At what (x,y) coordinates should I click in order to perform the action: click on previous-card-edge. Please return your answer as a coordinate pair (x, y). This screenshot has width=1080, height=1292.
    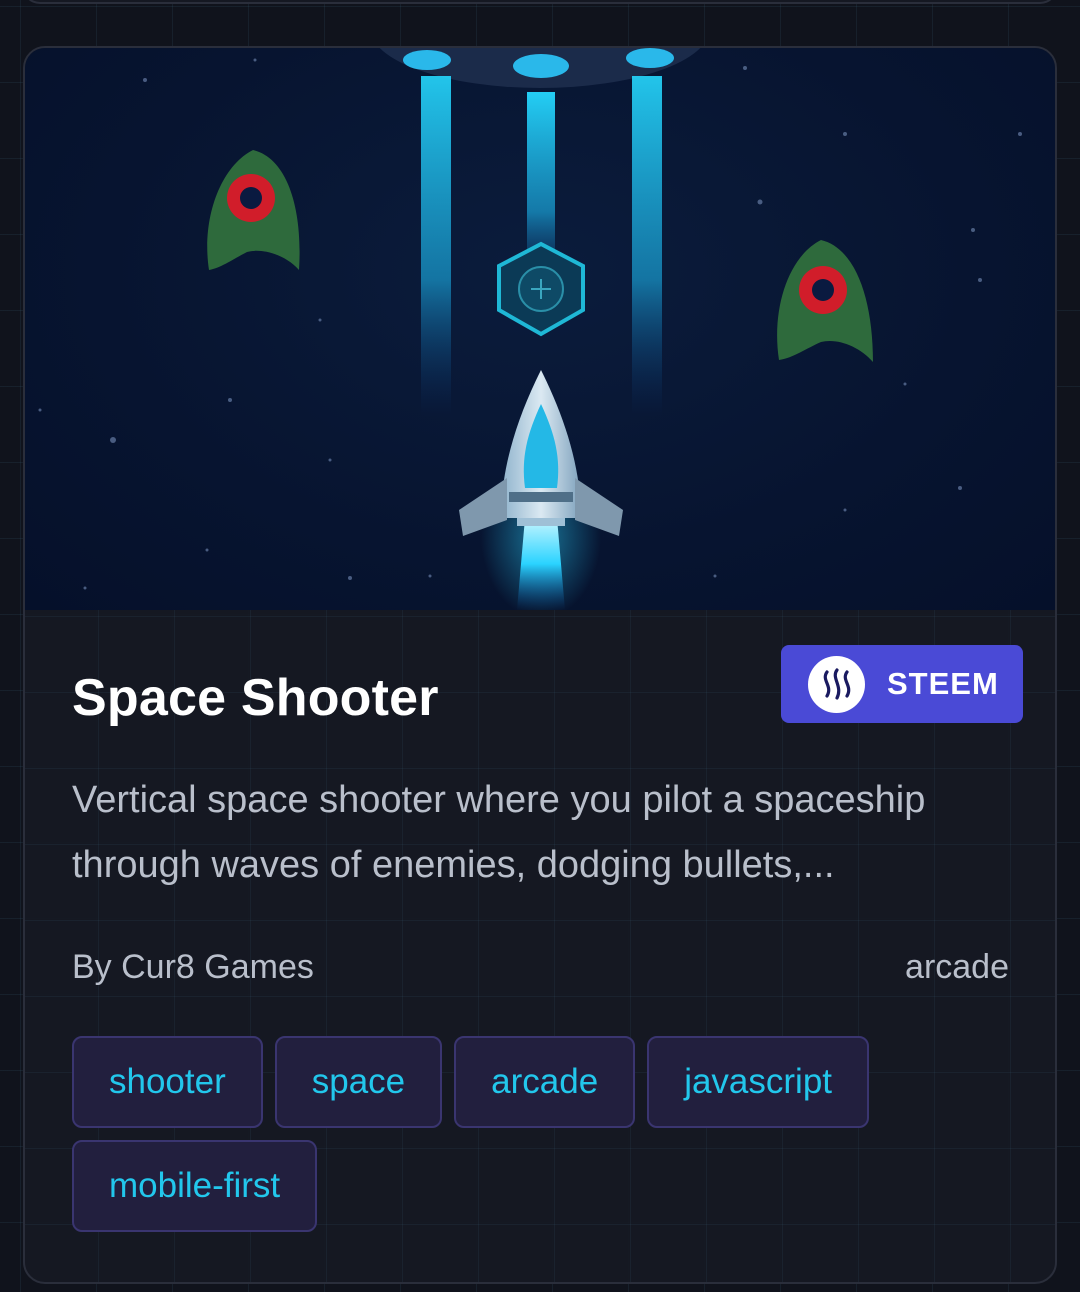
    Looking at the image, I should click on (540, 2).